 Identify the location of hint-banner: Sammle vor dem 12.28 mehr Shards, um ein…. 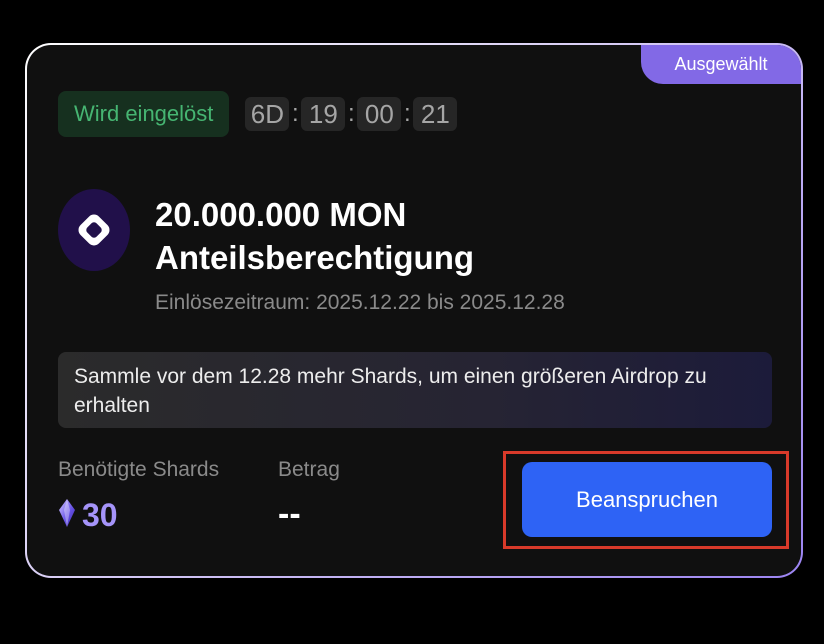
(415, 390).